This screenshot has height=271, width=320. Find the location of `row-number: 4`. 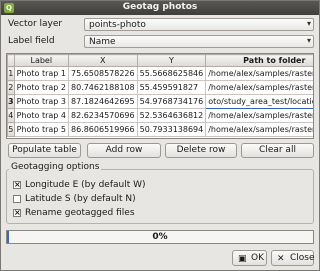

row-number: 4 is located at coordinates (11, 115).